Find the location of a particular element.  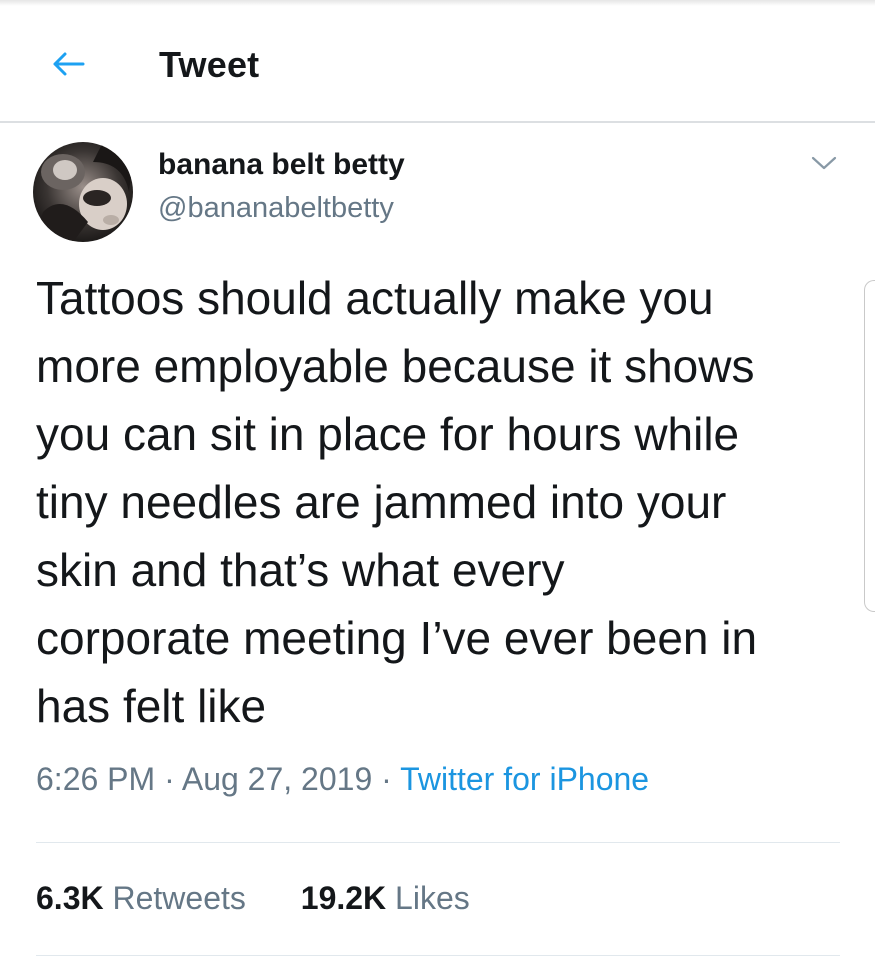

likes-stat: 19.2K Likes is located at coordinates (385, 898).